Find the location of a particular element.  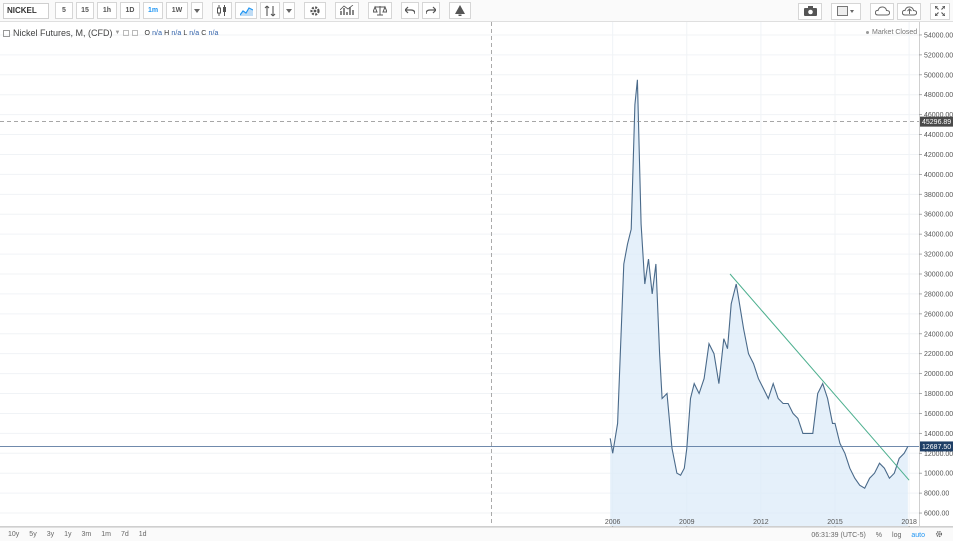

interval-dropdown-button is located at coordinates (197, 10).